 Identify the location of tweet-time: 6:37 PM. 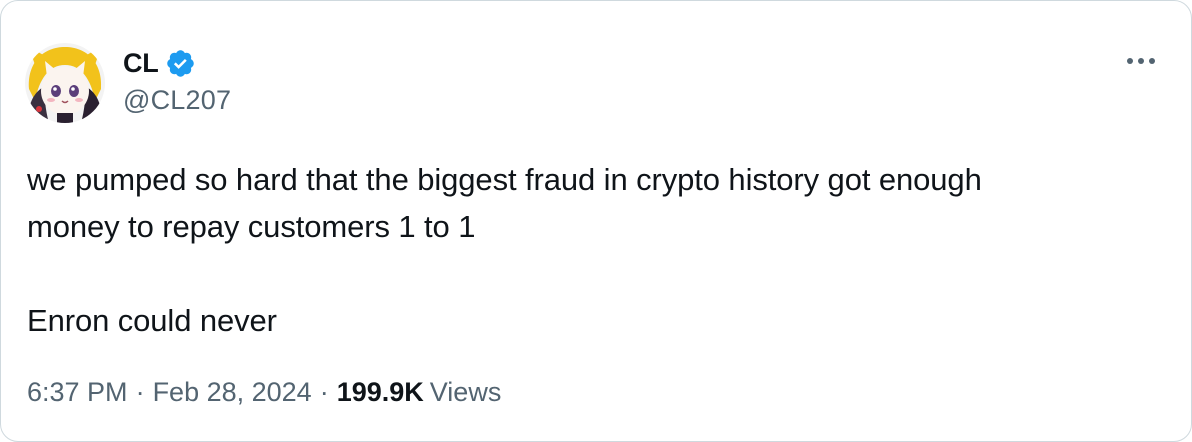
(77, 392).